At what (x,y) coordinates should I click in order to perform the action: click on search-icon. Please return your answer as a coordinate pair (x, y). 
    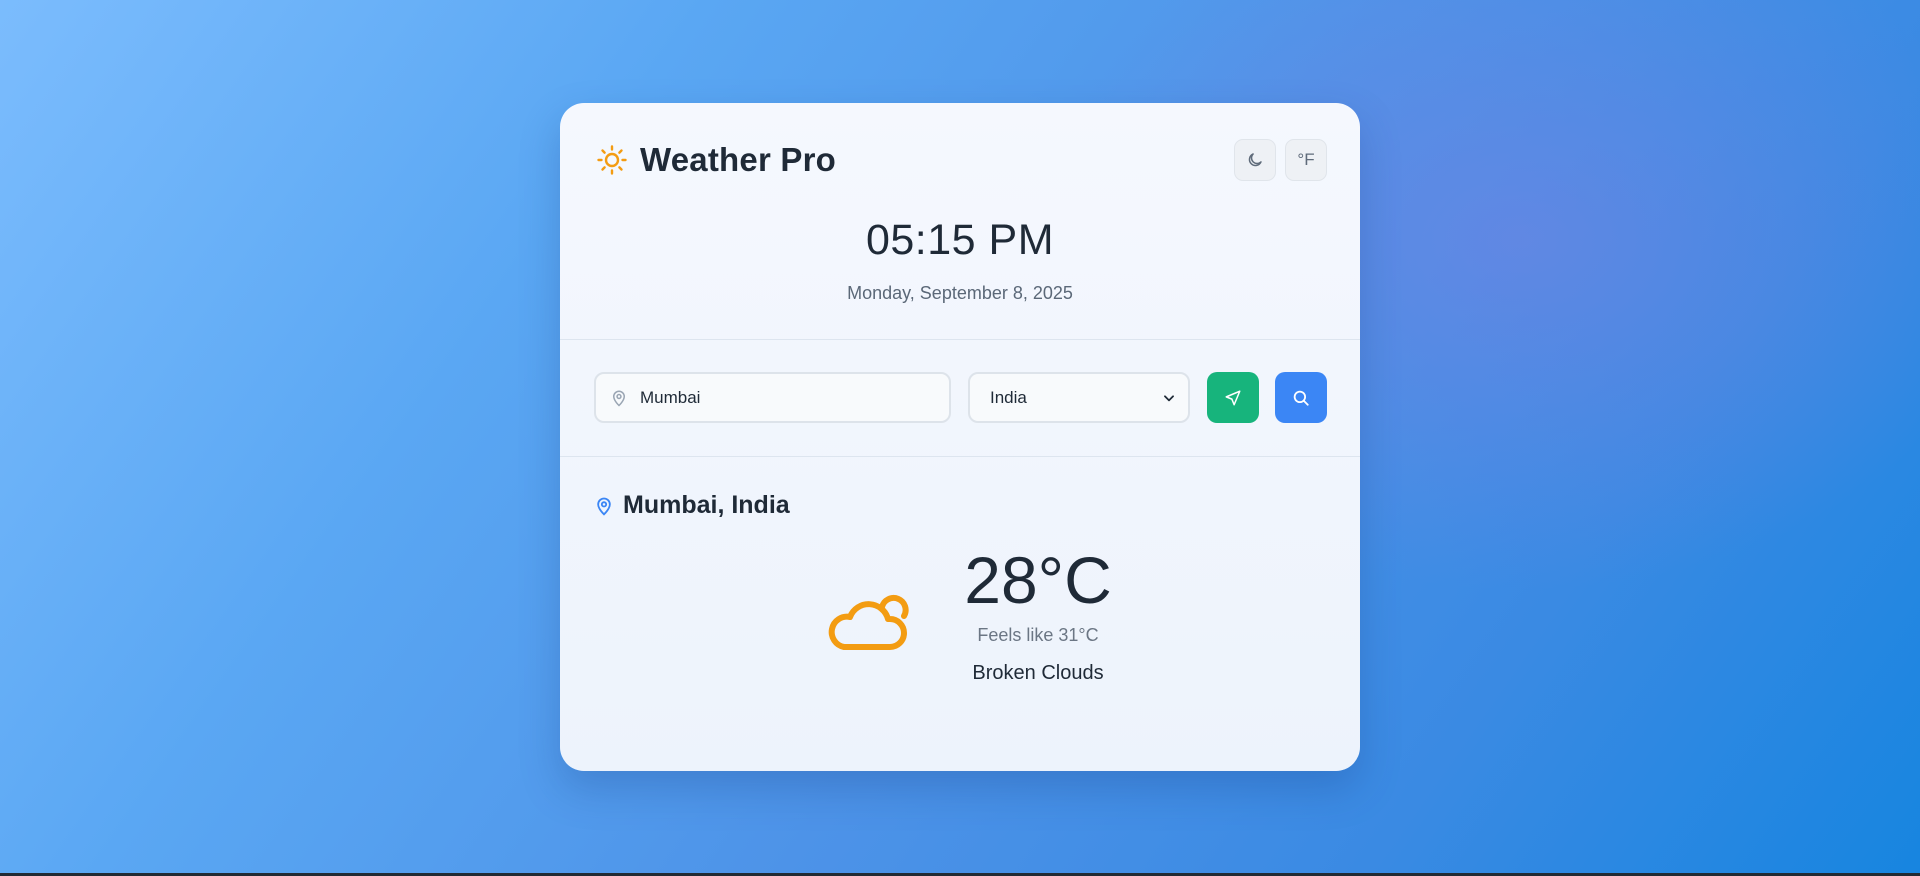
    Looking at the image, I should click on (1301, 398).